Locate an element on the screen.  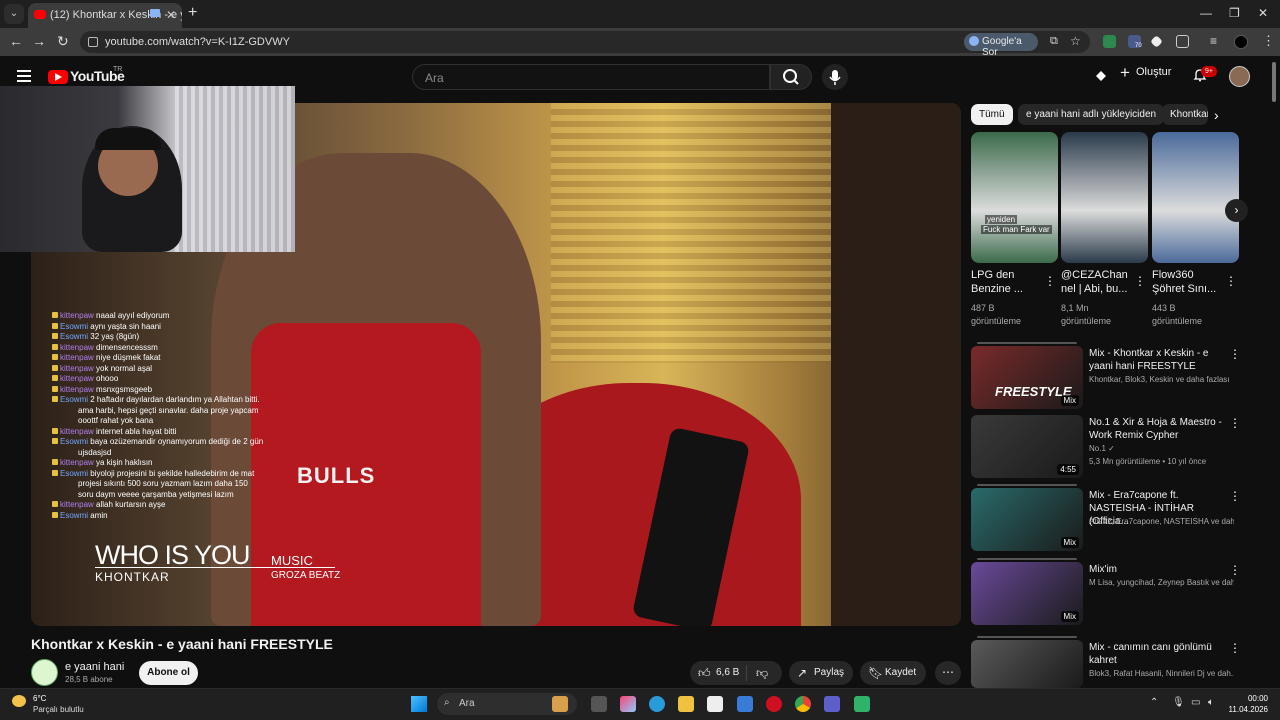
copilot-icon is located at coordinates (628, 704).